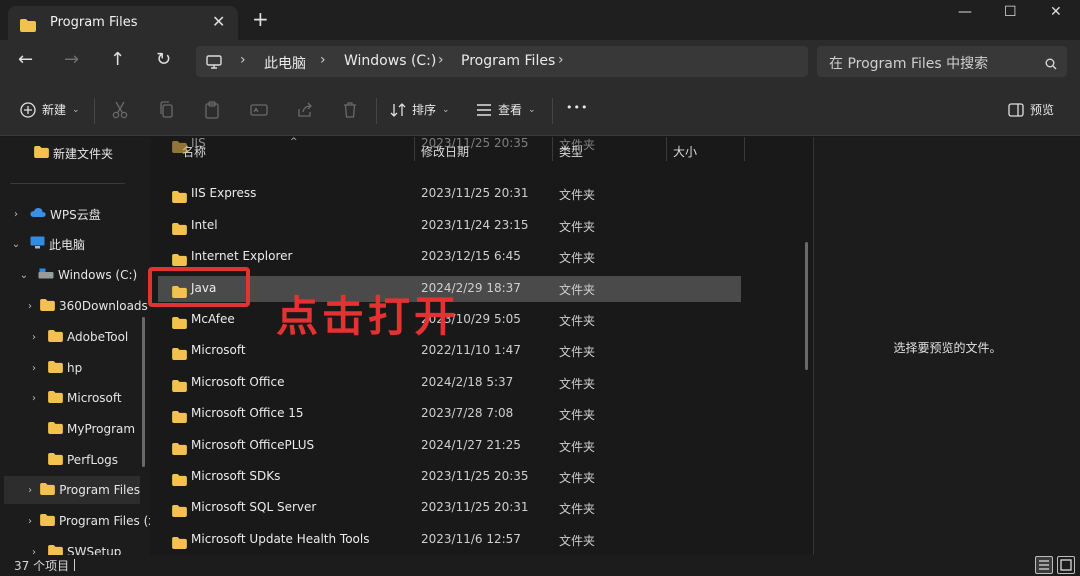 The image size is (1080, 576). What do you see at coordinates (94, 22) in the screenshot?
I see `tab-title: Program Files` at bounding box center [94, 22].